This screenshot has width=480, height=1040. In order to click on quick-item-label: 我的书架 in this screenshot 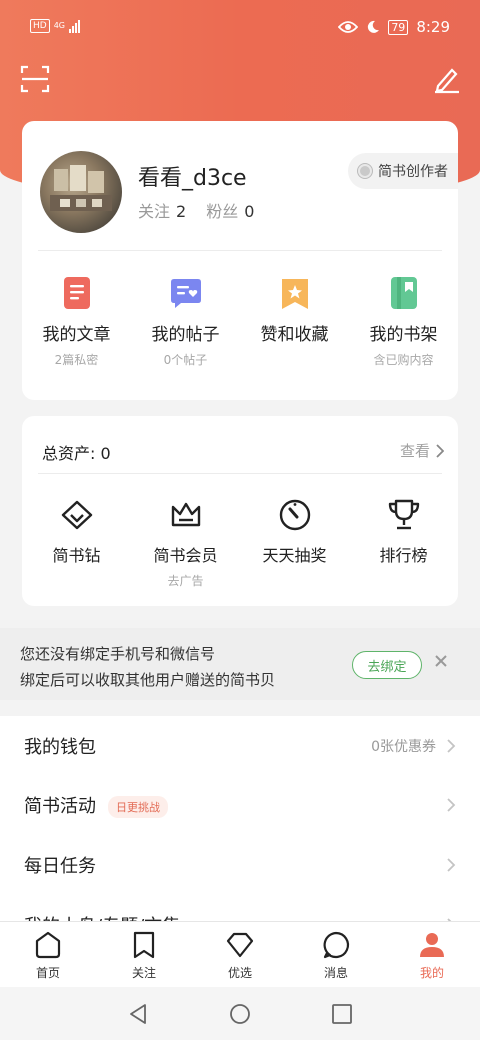, I will do `click(403, 335)`.